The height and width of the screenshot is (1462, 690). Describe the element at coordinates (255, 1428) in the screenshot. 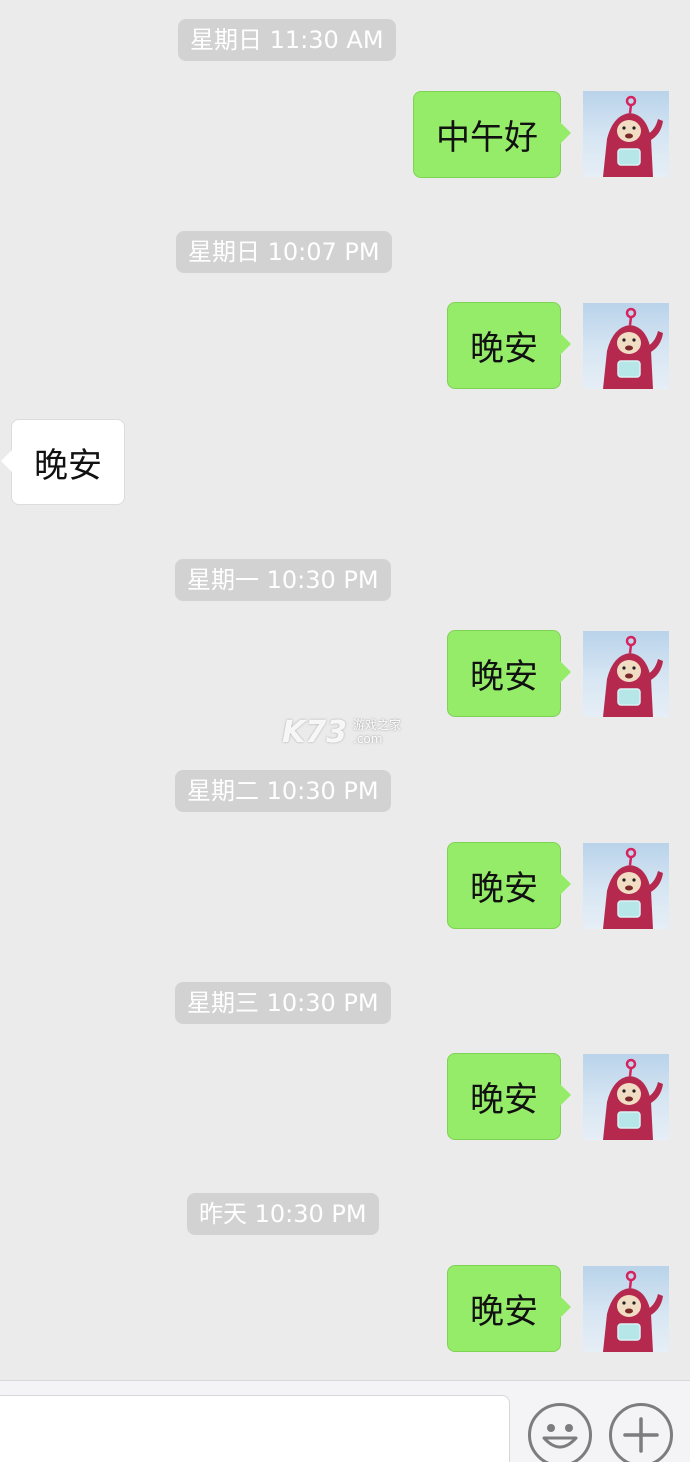

I see `message-input` at that location.